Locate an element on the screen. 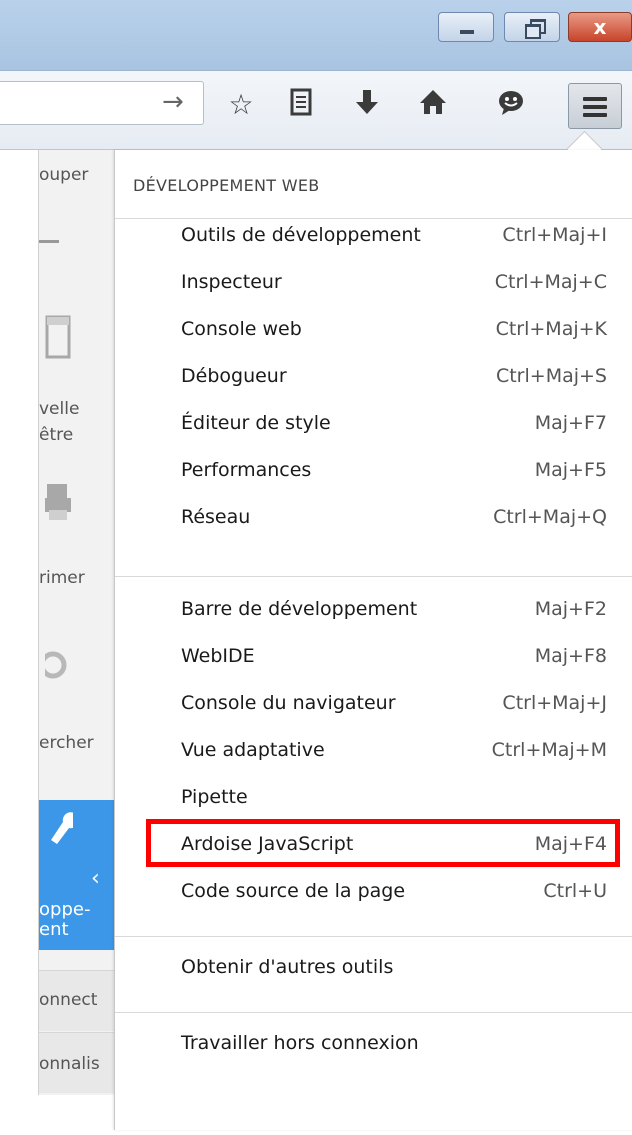  menu-item-shortcut: Ctrl+Maj+M is located at coordinates (549, 750).